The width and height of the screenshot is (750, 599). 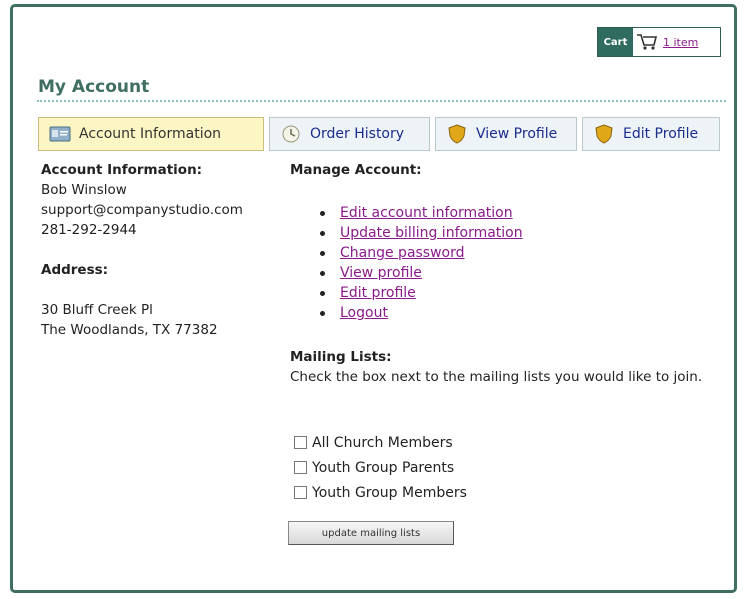 I want to click on mailing-list-option: Youth Group Parents, so click(x=380, y=467).